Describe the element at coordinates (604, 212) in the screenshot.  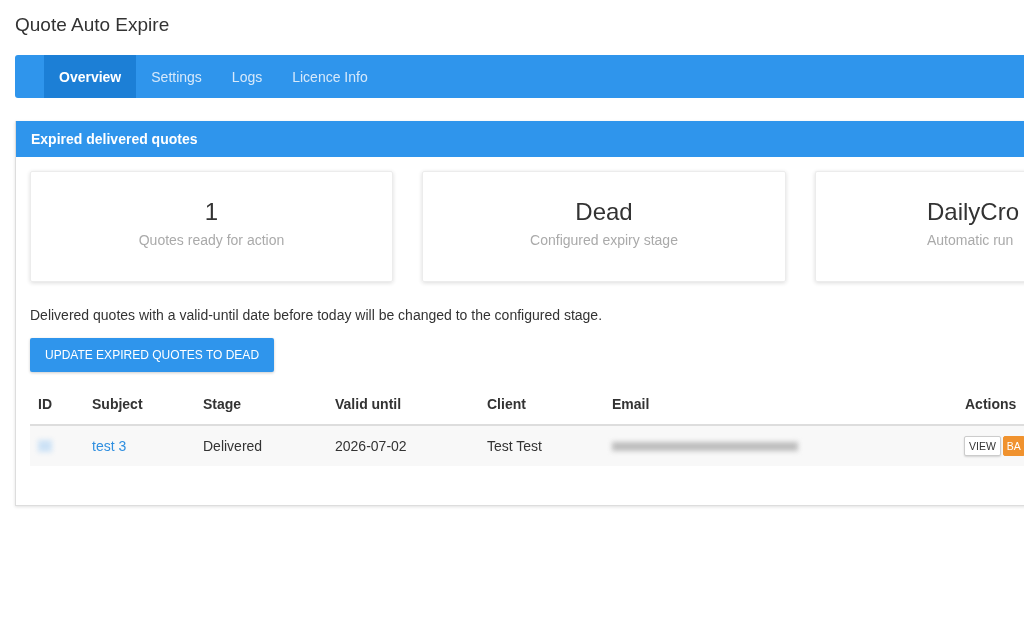
I see `stat-value: Dead` at that location.